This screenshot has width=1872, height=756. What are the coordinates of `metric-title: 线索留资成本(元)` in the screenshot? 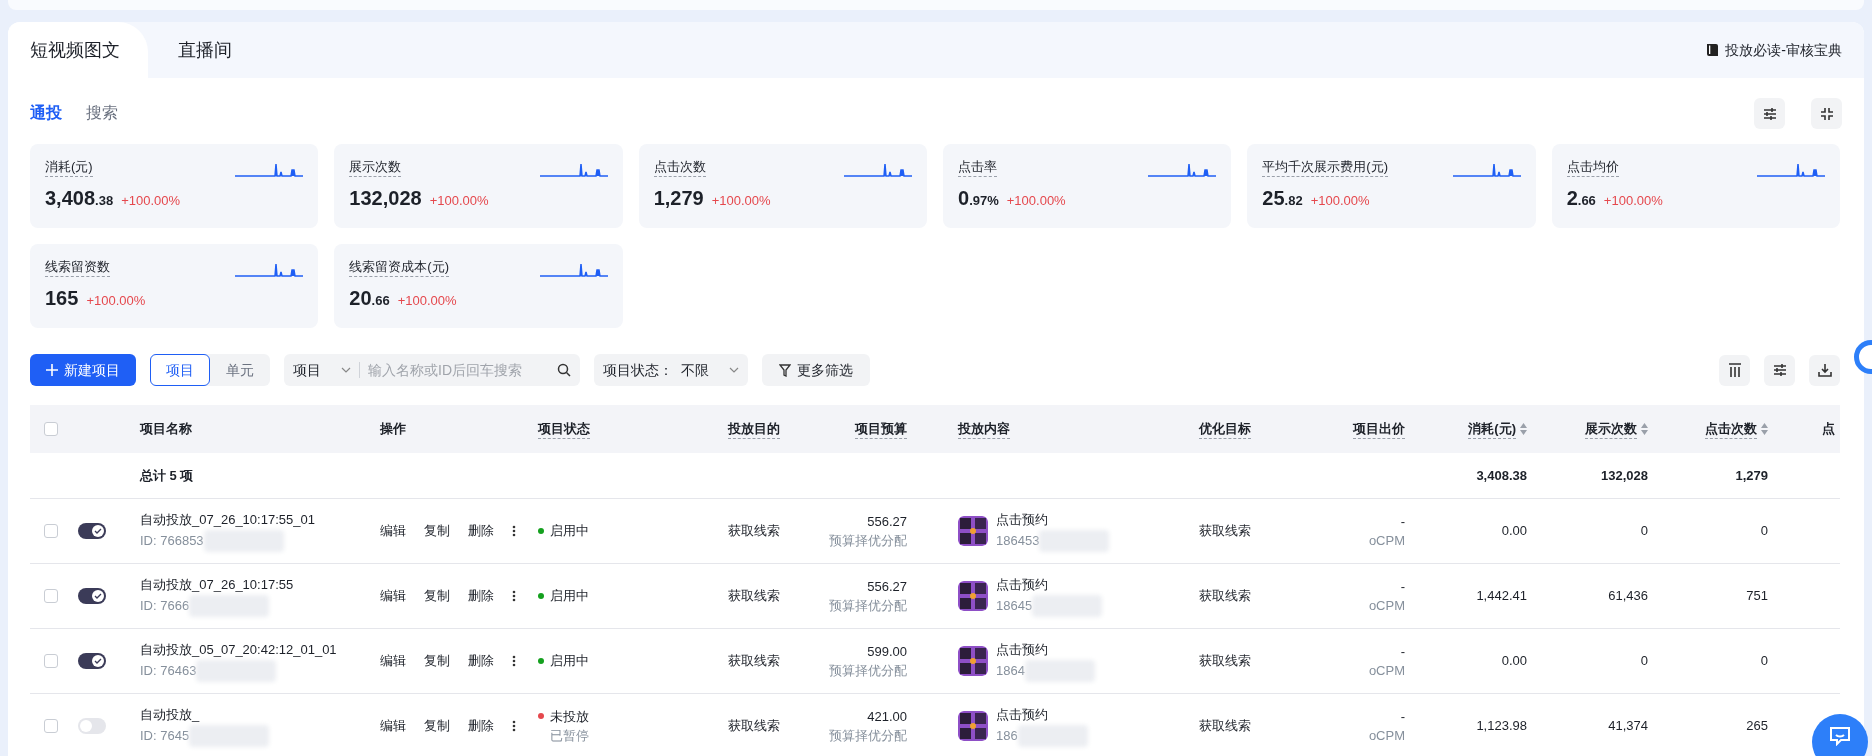 It's located at (399, 267).